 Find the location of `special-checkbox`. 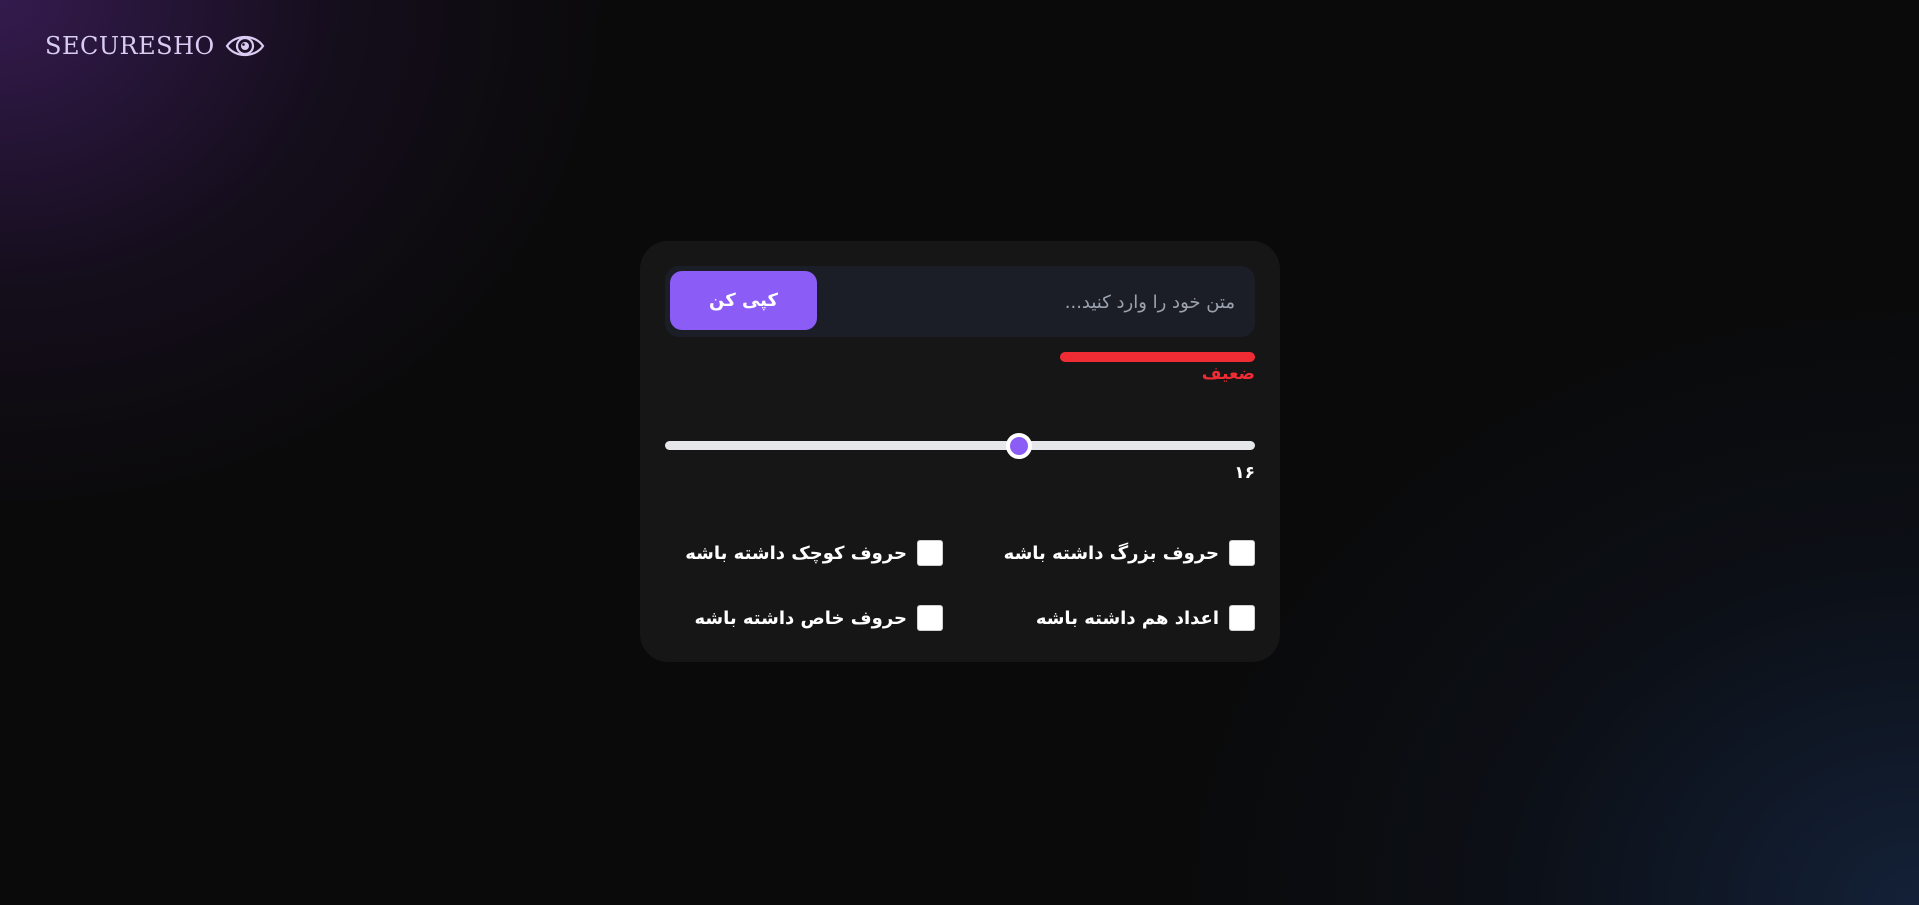

special-checkbox is located at coordinates (930, 618).